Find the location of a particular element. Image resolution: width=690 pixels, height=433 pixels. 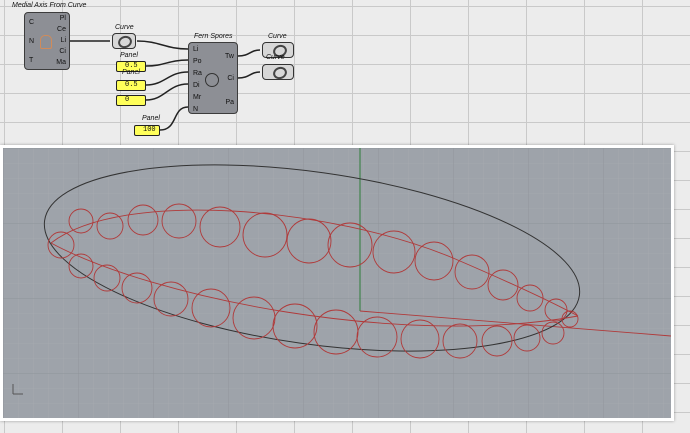

fern-spores-input-di: Di is located at coordinates (196, 86).